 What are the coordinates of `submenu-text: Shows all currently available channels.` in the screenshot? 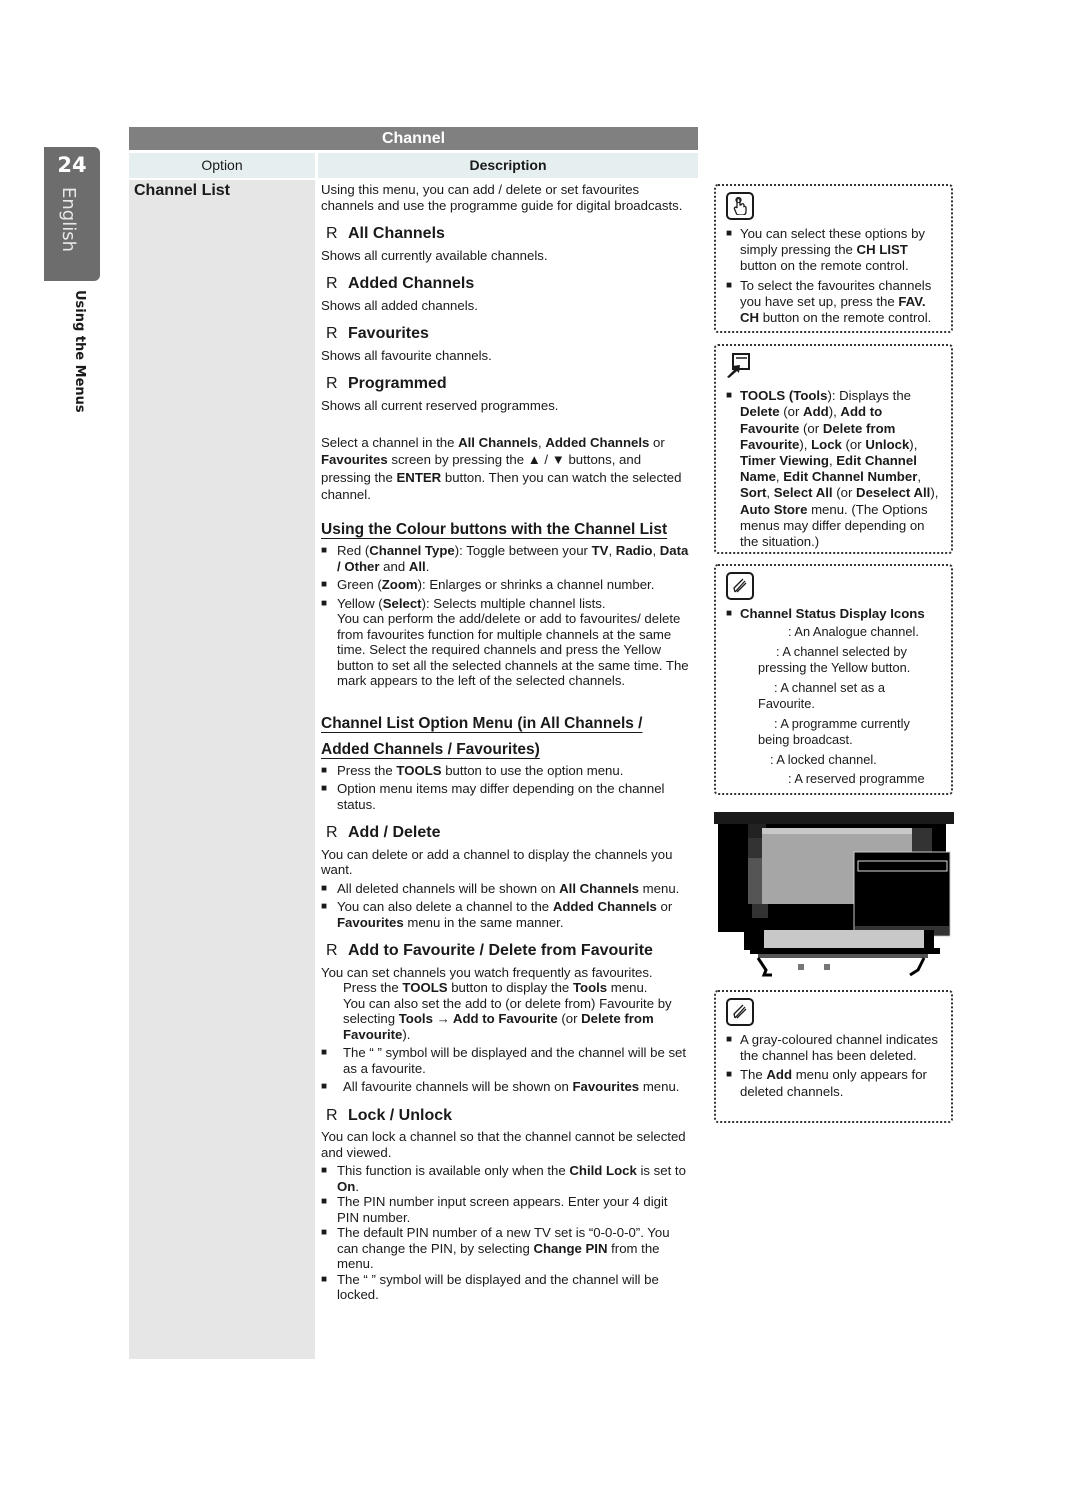 It's located at (434, 255).